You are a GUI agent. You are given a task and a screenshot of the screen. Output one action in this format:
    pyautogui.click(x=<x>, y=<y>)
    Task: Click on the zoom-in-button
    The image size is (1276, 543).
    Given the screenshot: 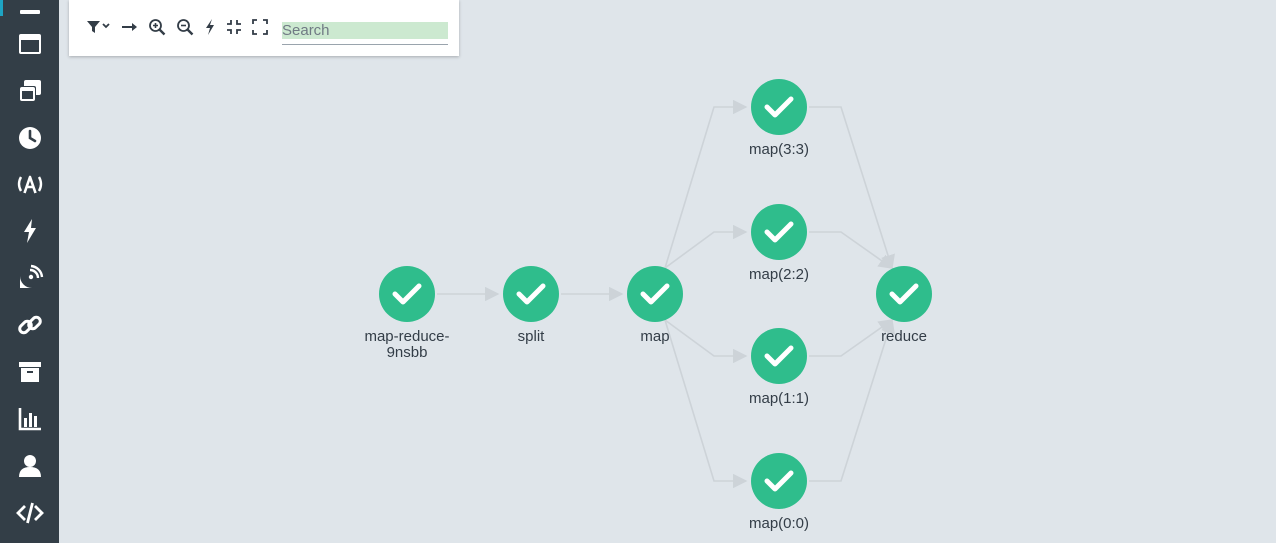 What is the action you would take?
    pyautogui.click(x=157, y=27)
    